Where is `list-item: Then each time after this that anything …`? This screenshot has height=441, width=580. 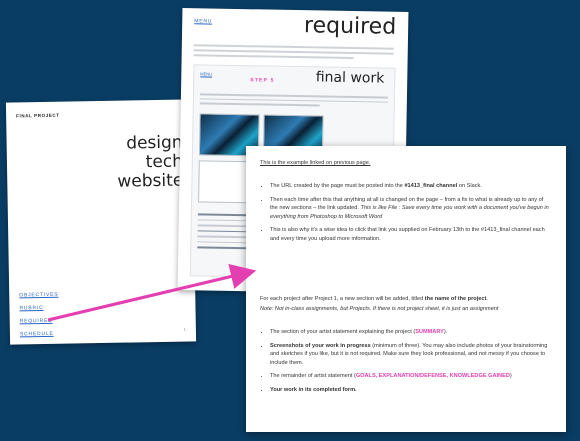 list-item: Then each time after this that anything … is located at coordinates (411, 209).